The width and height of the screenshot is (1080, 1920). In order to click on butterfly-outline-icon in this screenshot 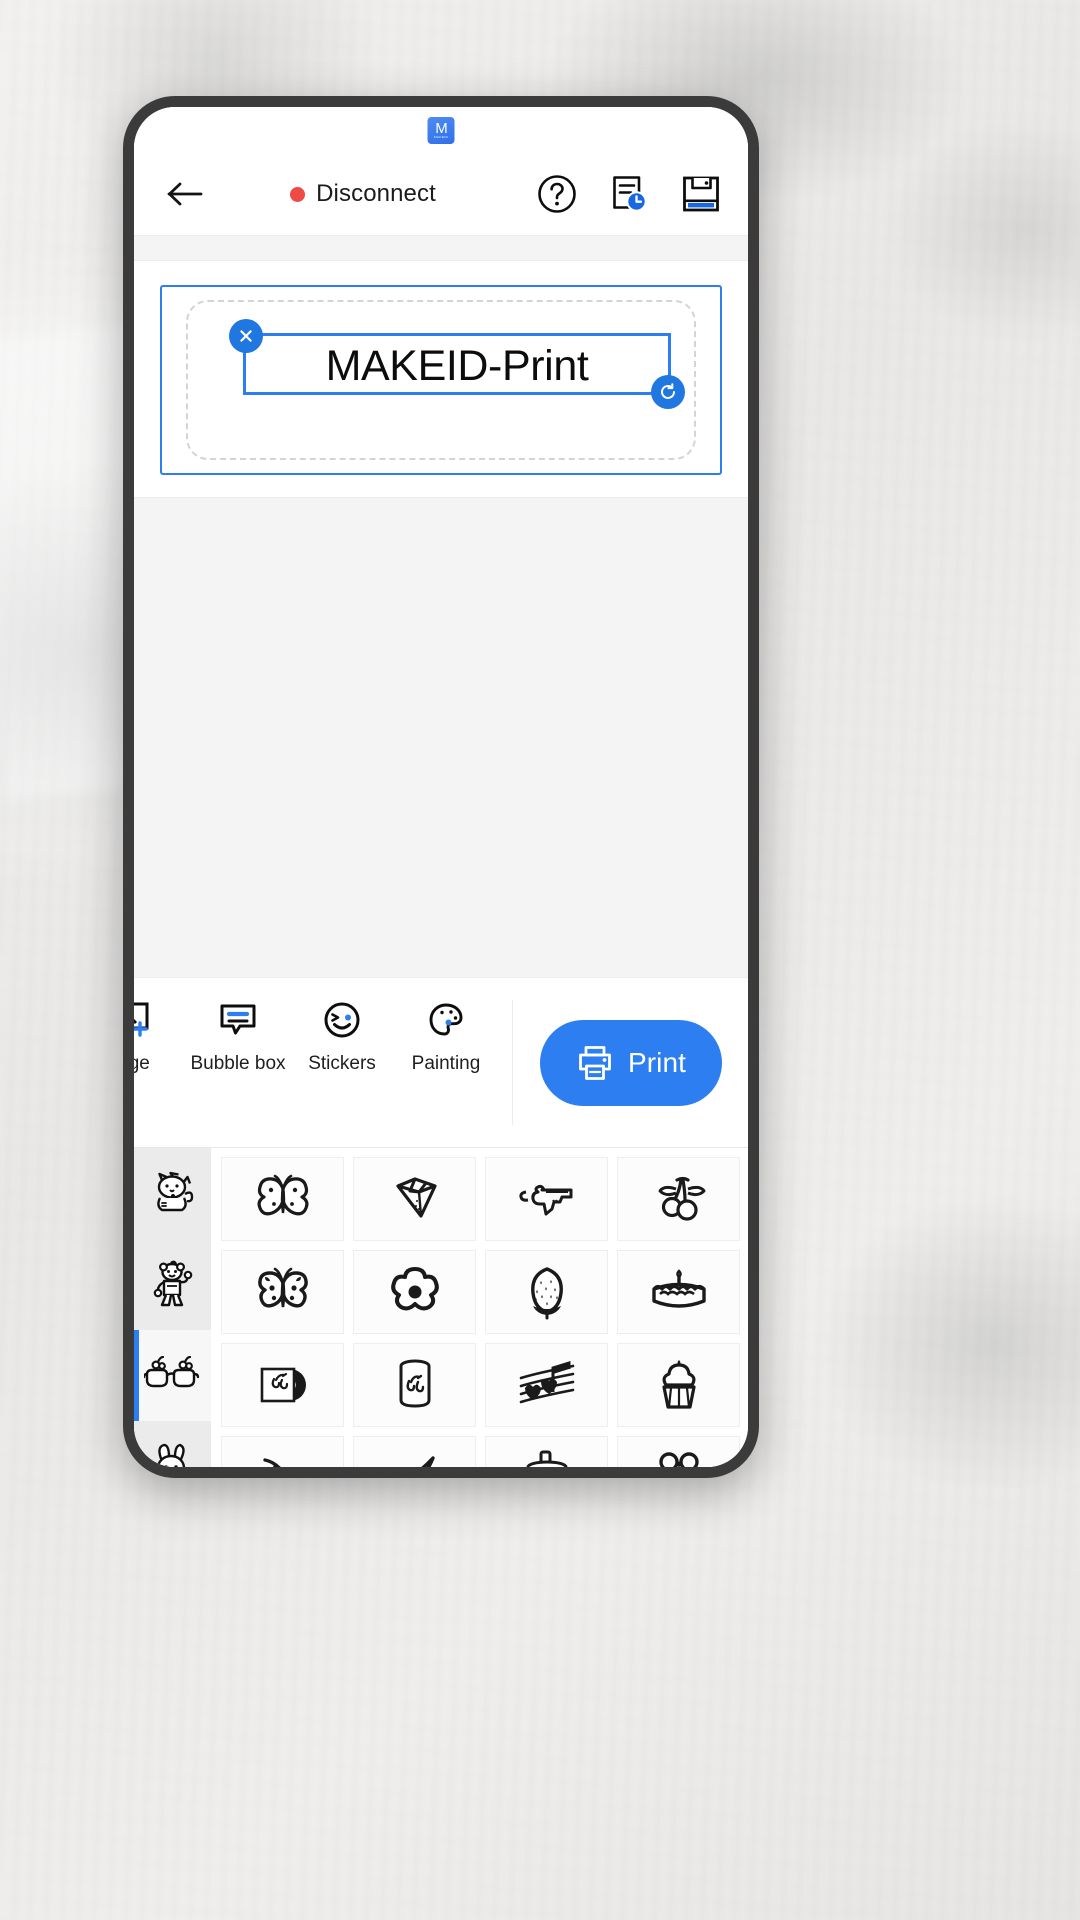, I will do `click(282, 1195)`.